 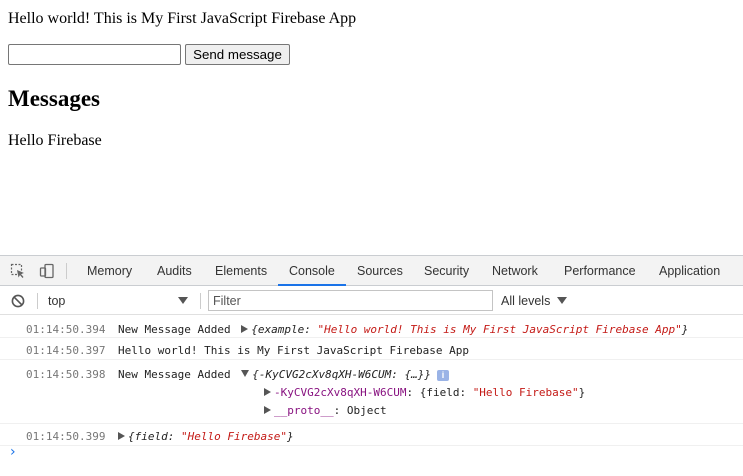 What do you see at coordinates (304, 410) in the screenshot?
I see `property-key: __proto__` at bounding box center [304, 410].